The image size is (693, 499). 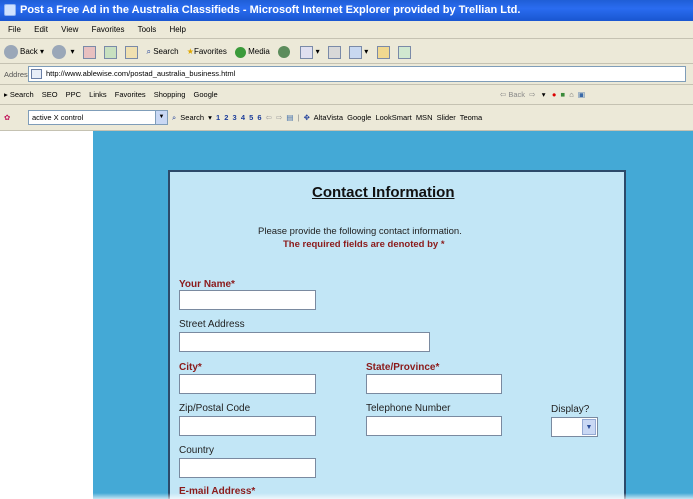 I want to click on forward-button: ▾, so click(x=63, y=51).